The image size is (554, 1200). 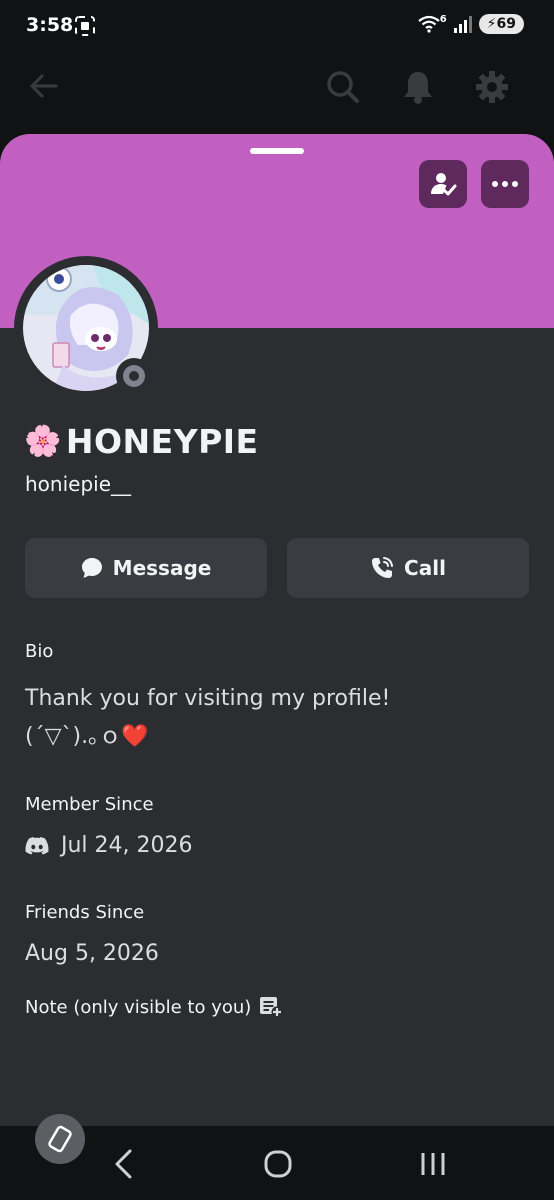 I want to click on rotate-screen-button, so click(x=60, y=1139).